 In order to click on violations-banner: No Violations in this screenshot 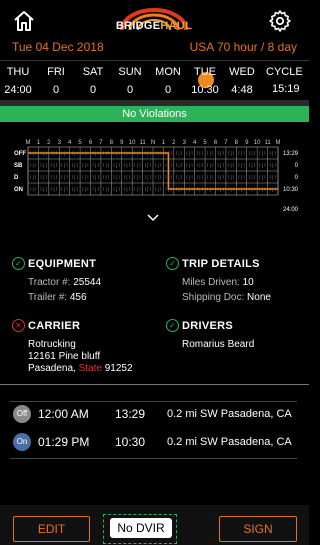, I will do `click(154, 114)`.